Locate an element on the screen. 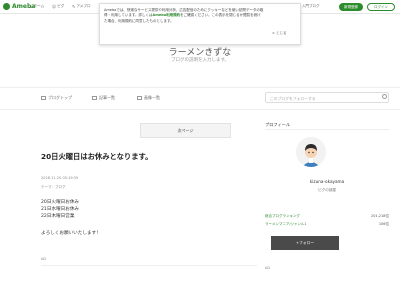 The height and width of the screenshot is (300, 400). nav-home-label: ホーム is located at coordinates (39, 6).